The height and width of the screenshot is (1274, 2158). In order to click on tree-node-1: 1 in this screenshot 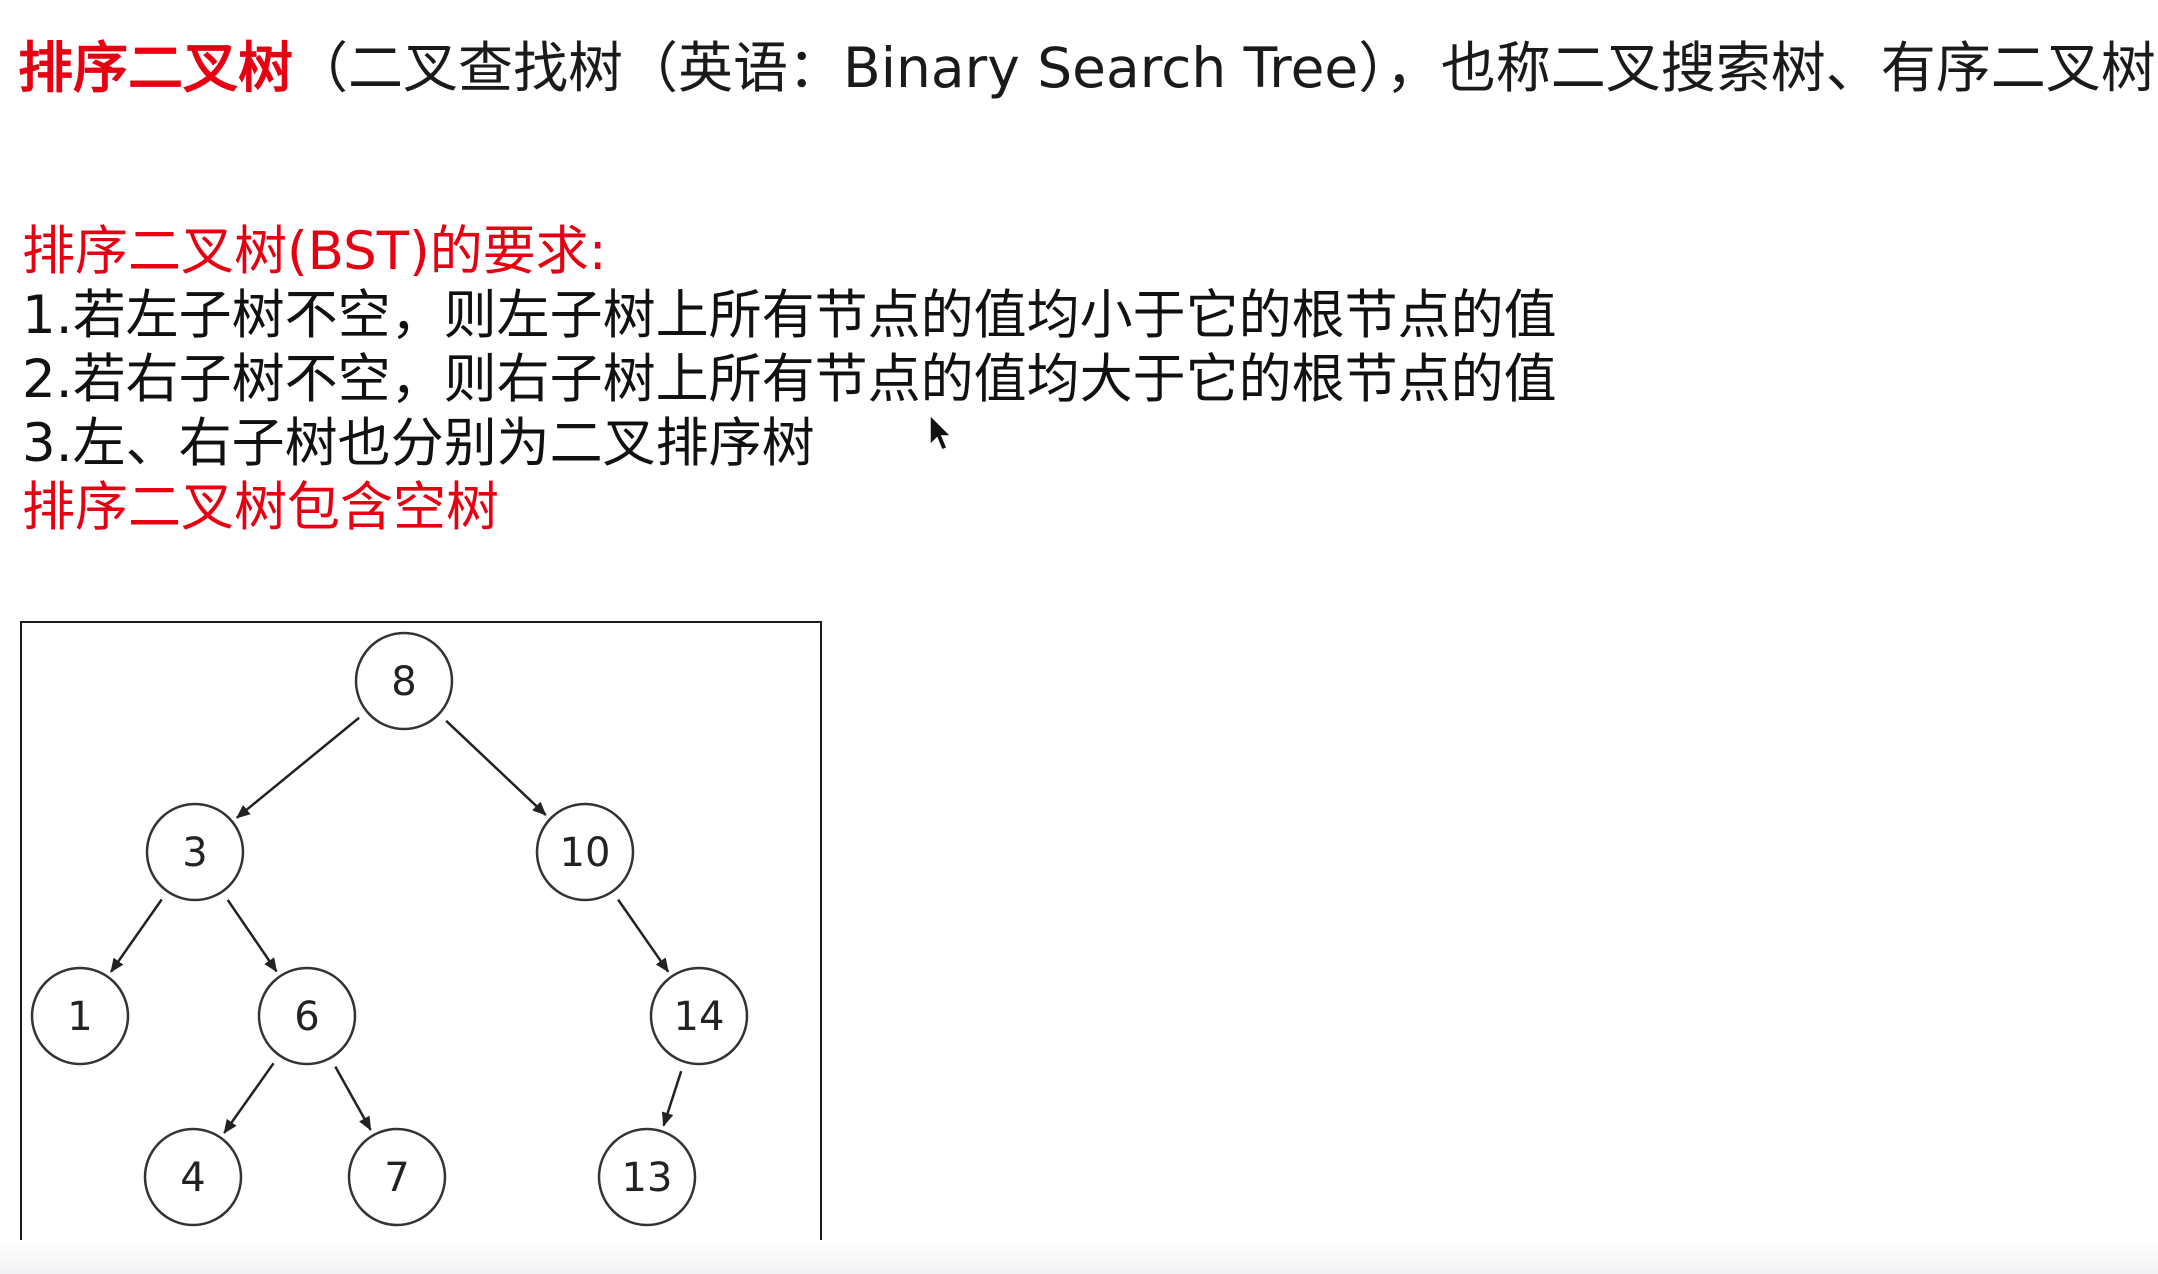, I will do `click(80, 1016)`.